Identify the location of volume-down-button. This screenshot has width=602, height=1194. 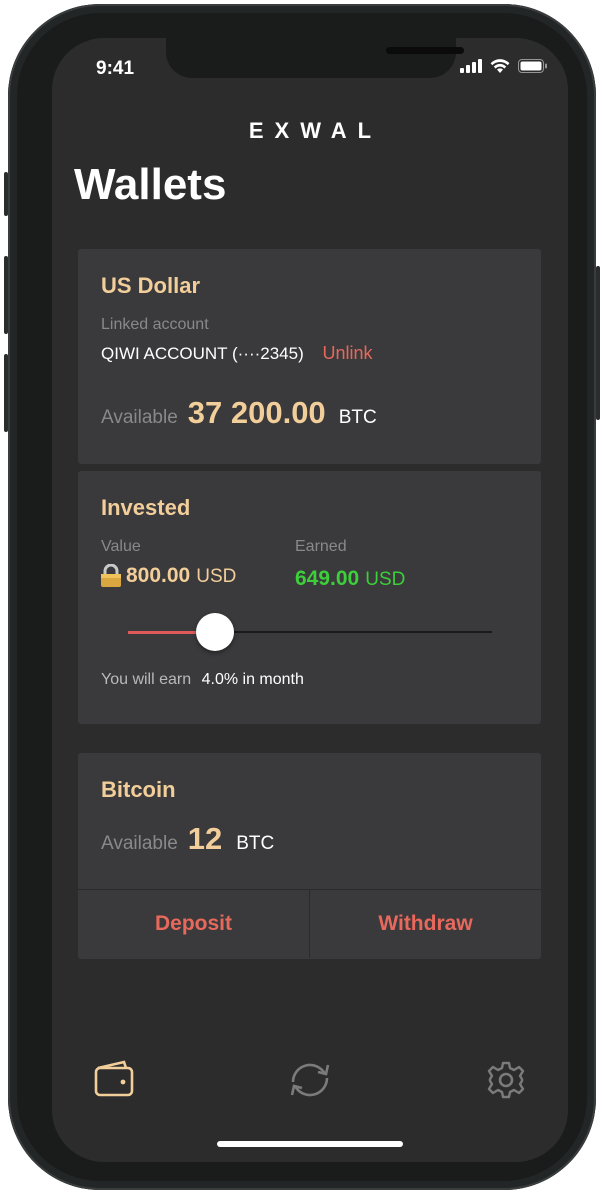
(6, 393).